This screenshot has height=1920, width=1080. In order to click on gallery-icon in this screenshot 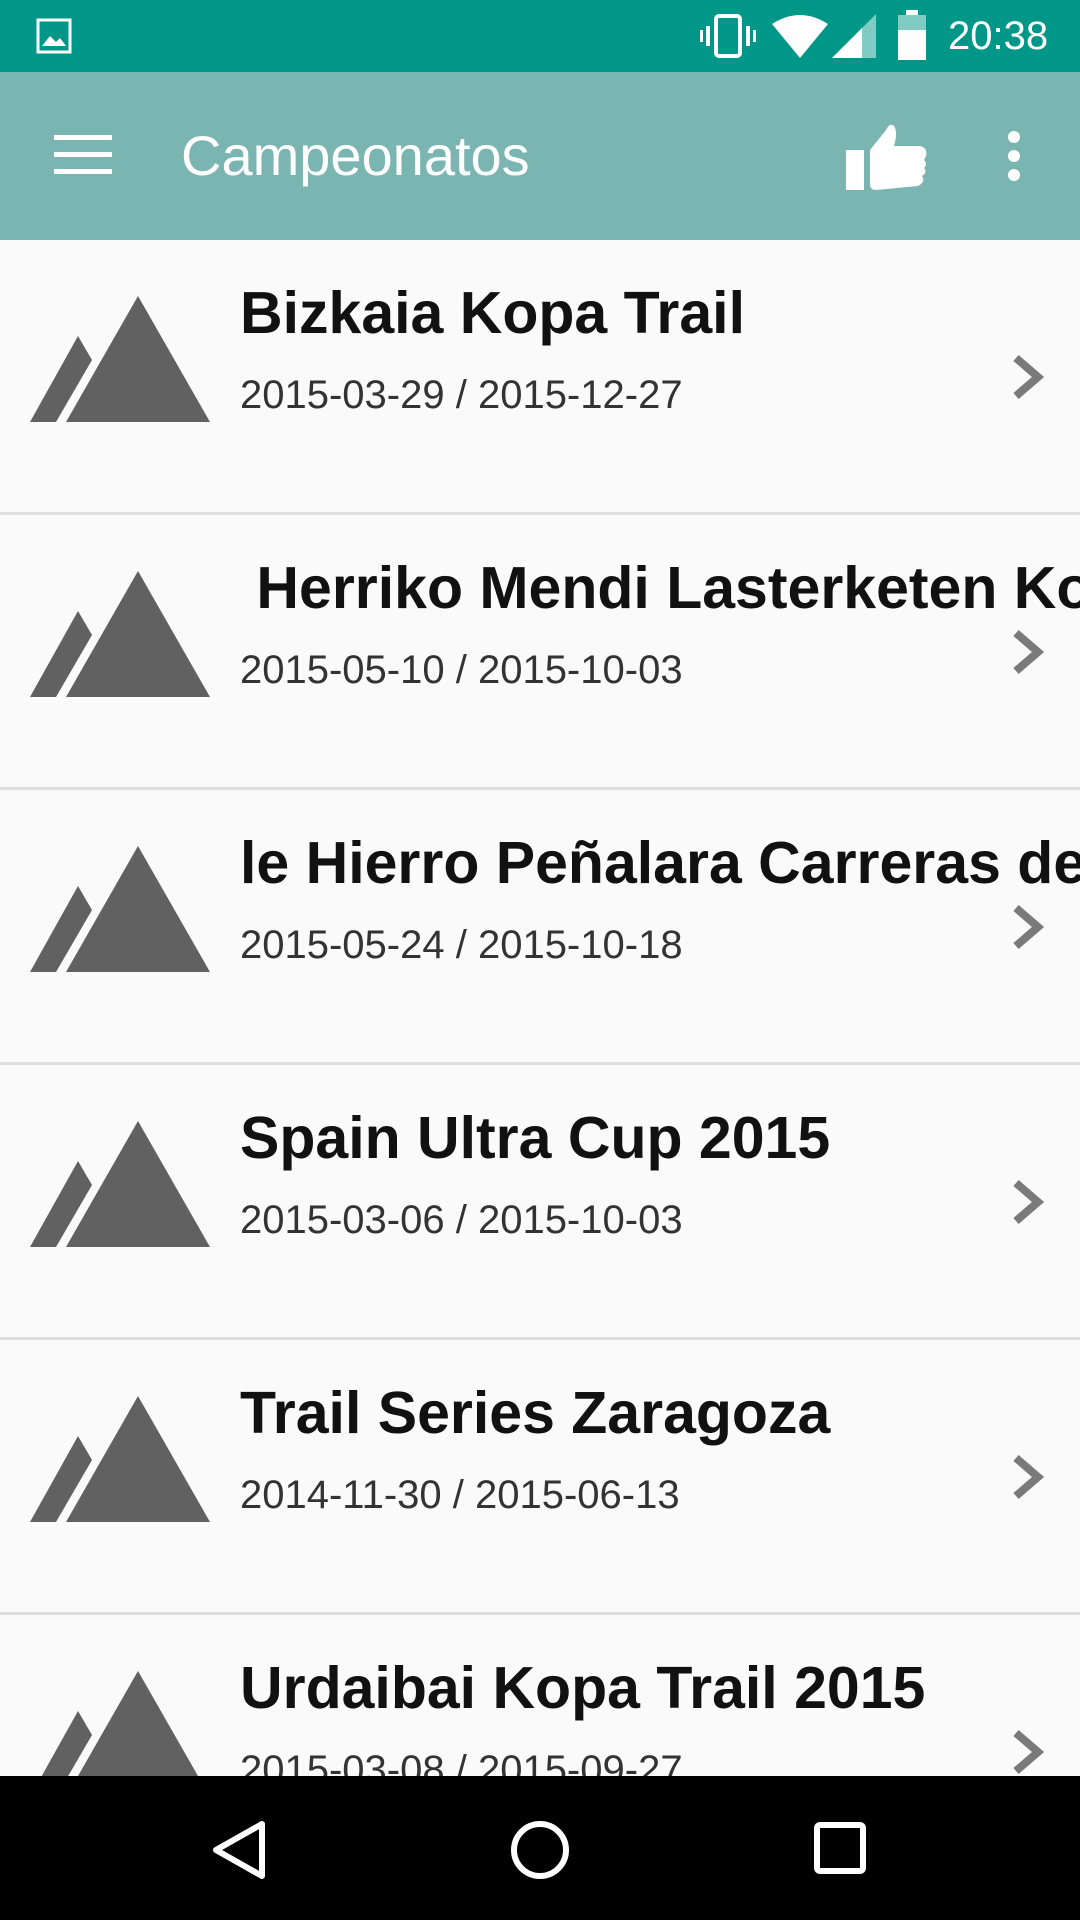, I will do `click(54, 36)`.